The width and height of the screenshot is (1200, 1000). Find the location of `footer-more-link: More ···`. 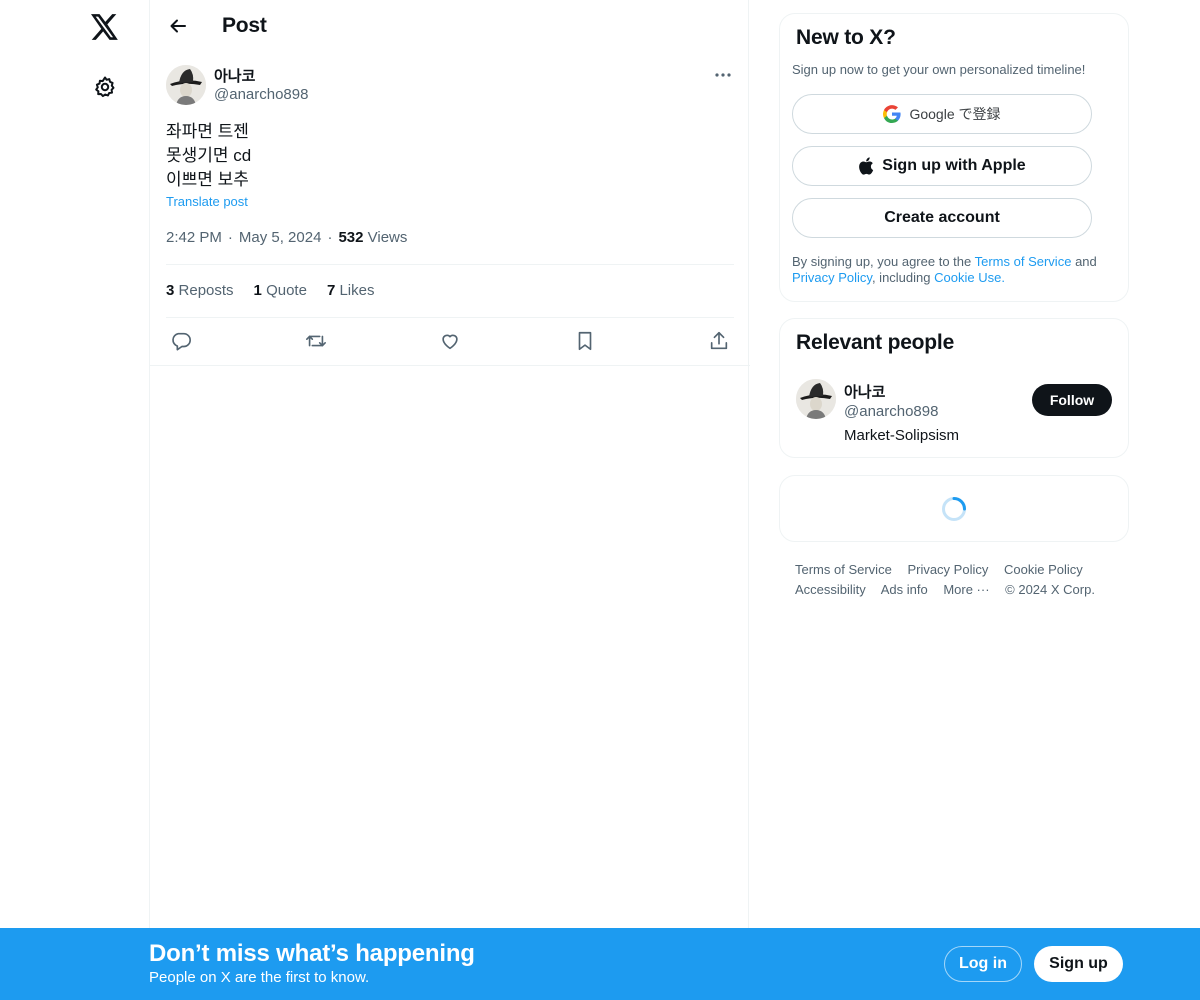

footer-more-link: More ··· is located at coordinates (966, 589).